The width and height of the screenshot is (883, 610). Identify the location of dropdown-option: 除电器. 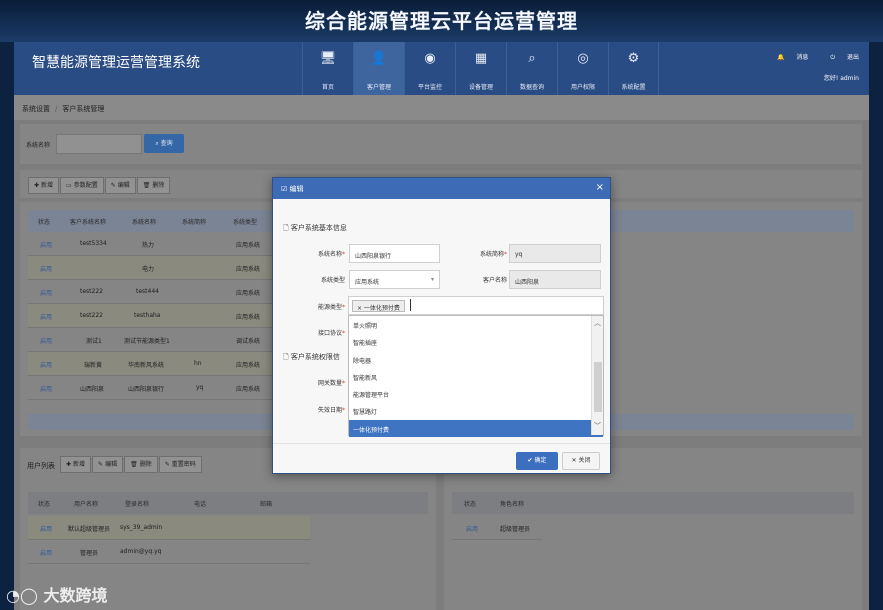
(476, 359).